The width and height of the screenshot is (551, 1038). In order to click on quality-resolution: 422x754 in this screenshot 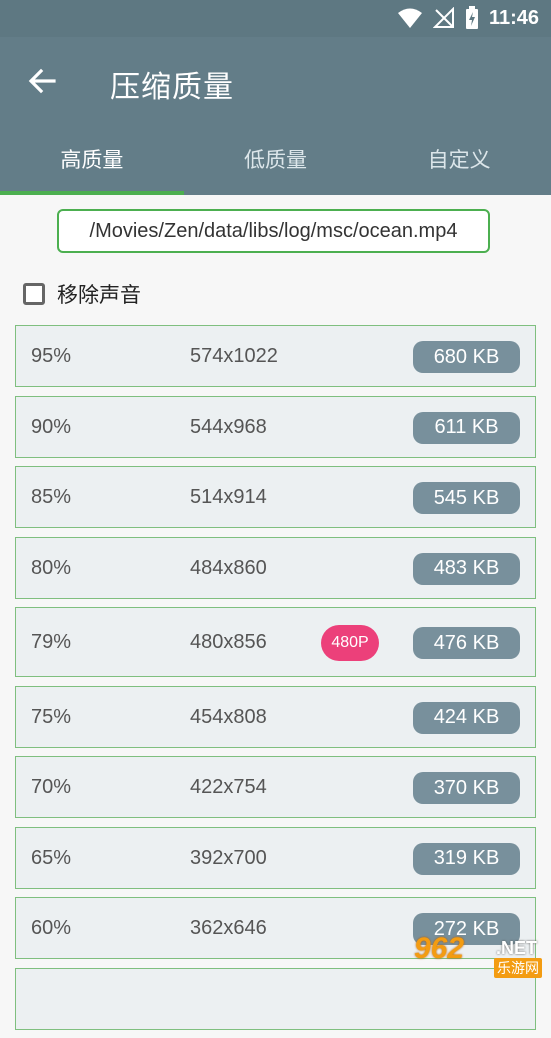, I will do `click(228, 787)`.